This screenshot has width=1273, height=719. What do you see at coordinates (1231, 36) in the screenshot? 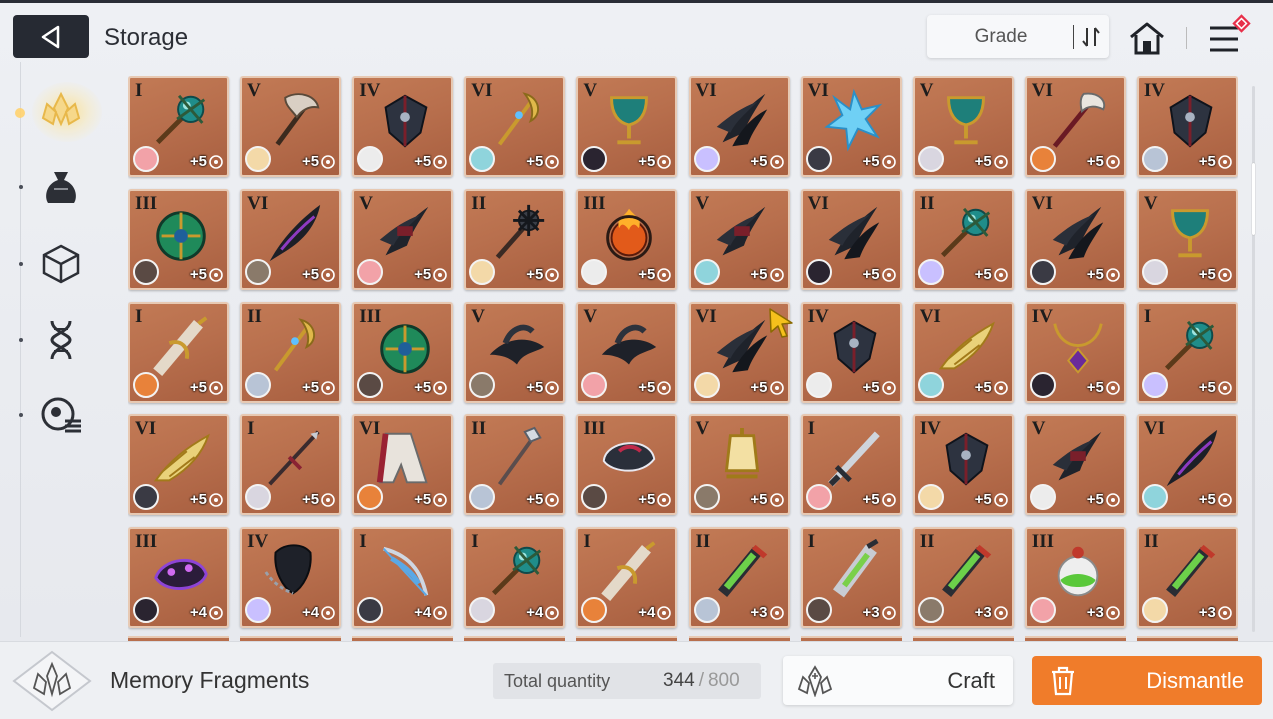
I see `menu-icon` at bounding box center [1231, 36].